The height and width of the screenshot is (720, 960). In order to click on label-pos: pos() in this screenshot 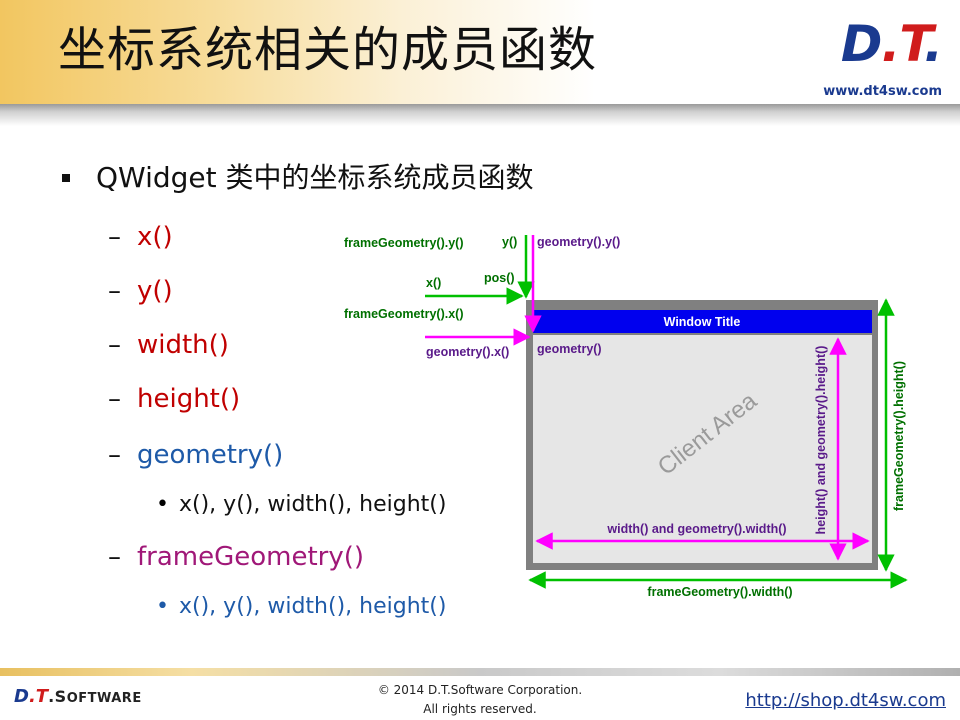, I will do `click(499, 278)`.